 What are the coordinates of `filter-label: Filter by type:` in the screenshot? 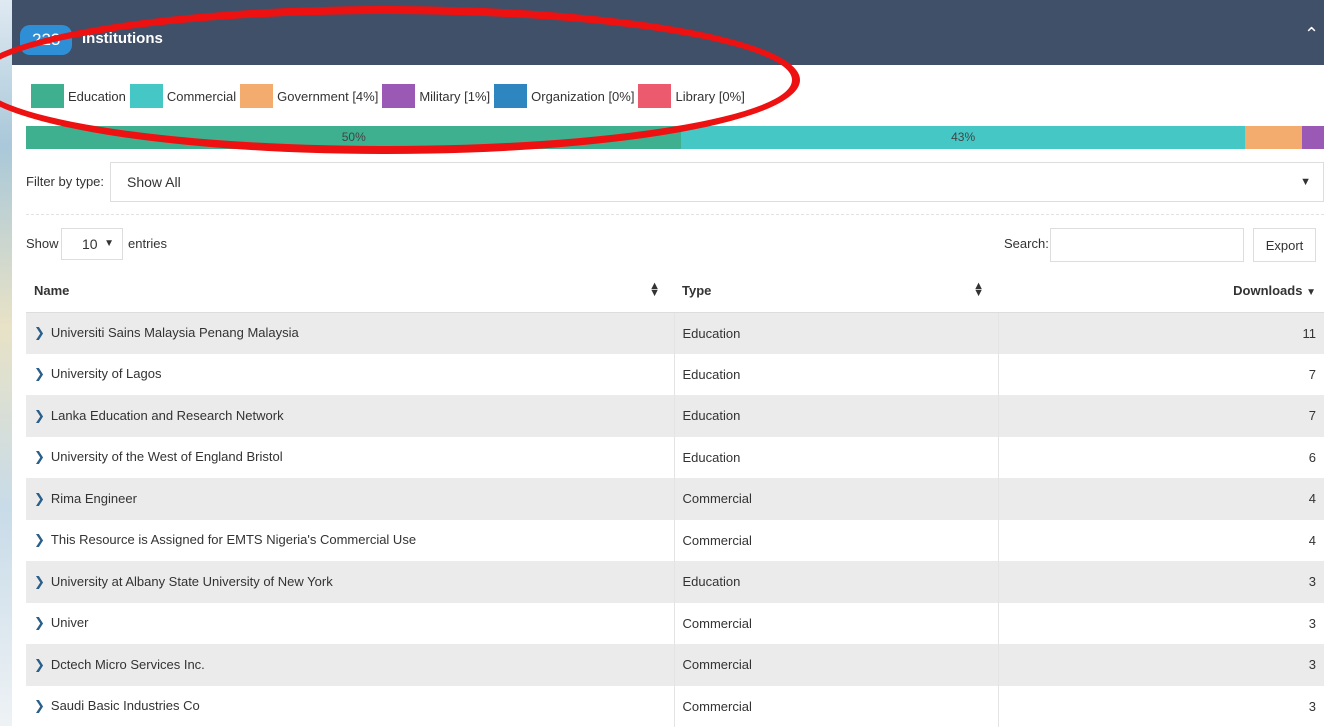 It's located at (65, 181).